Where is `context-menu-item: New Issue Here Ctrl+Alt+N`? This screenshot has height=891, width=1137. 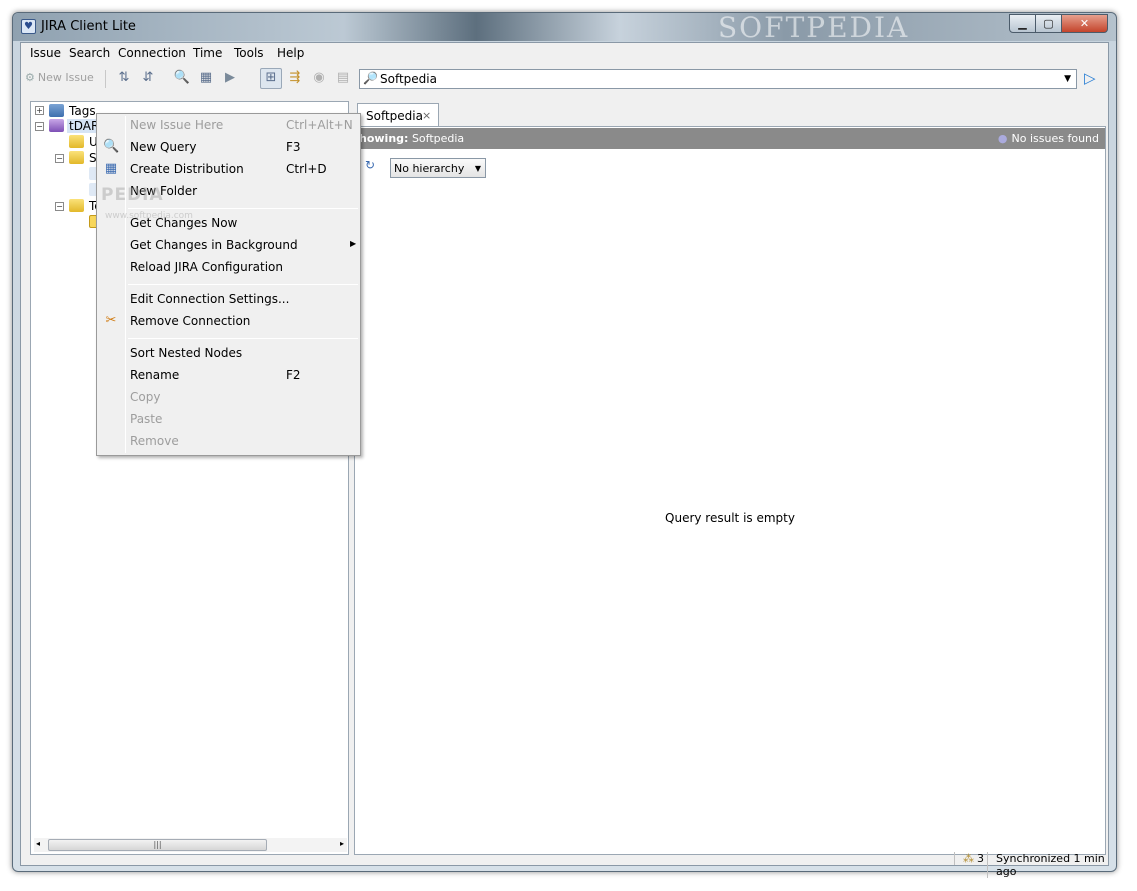 context-menu-item: New Issue Here Ctrl+Alt+N is located at coordinates (228, 126).